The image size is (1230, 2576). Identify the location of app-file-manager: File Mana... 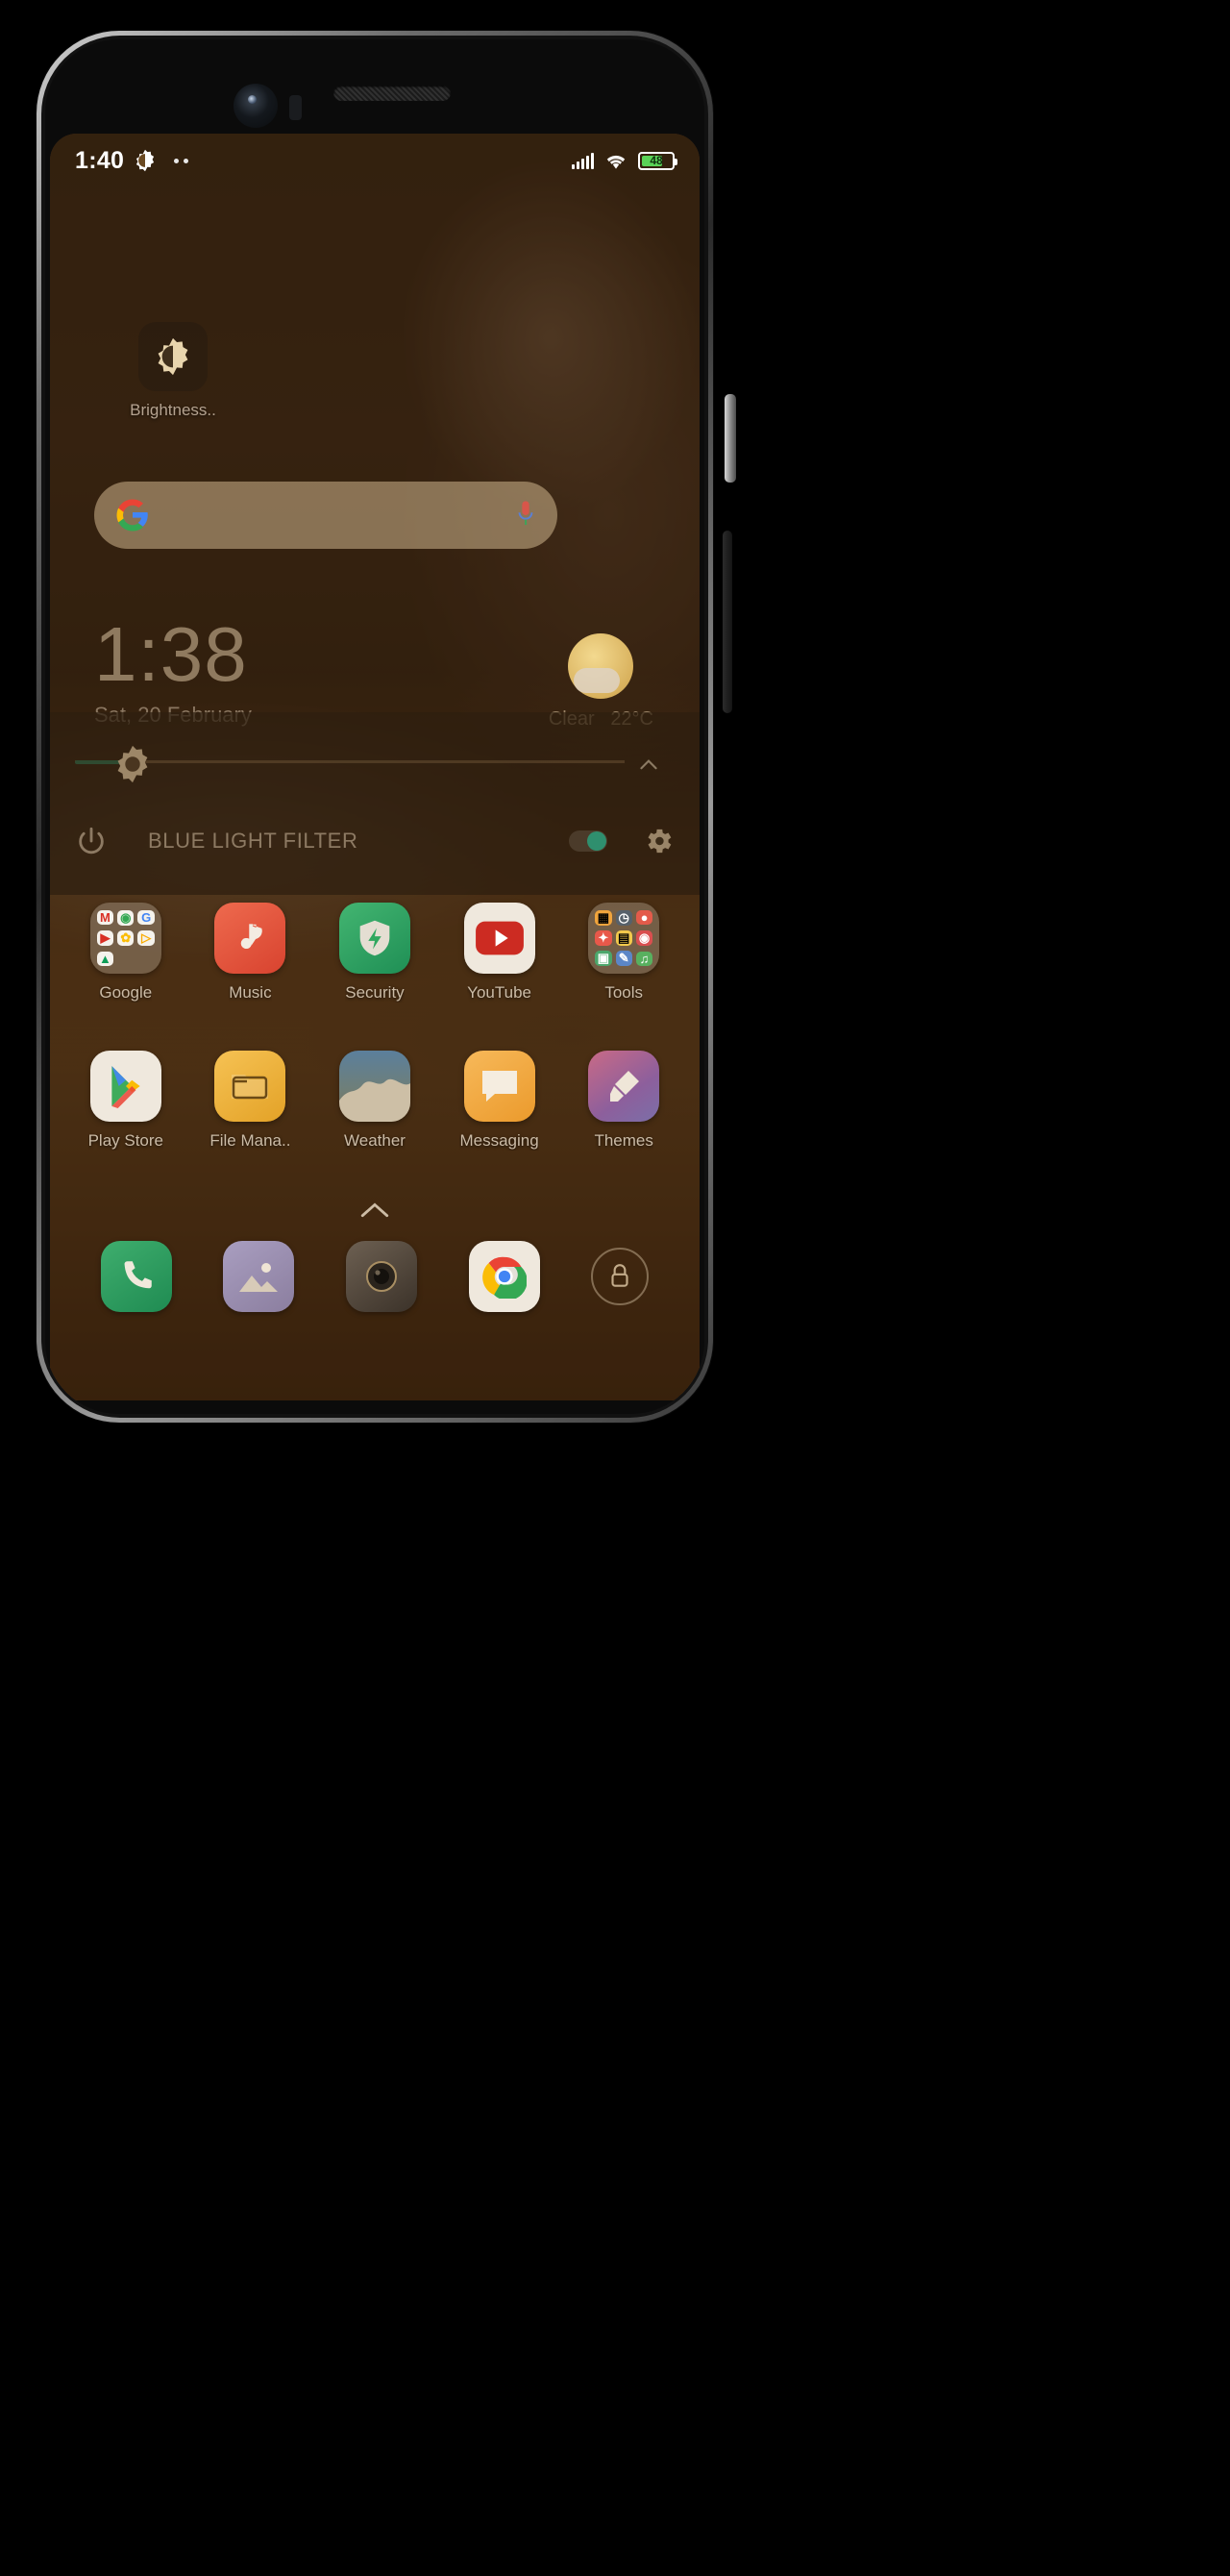
(250, 1101).